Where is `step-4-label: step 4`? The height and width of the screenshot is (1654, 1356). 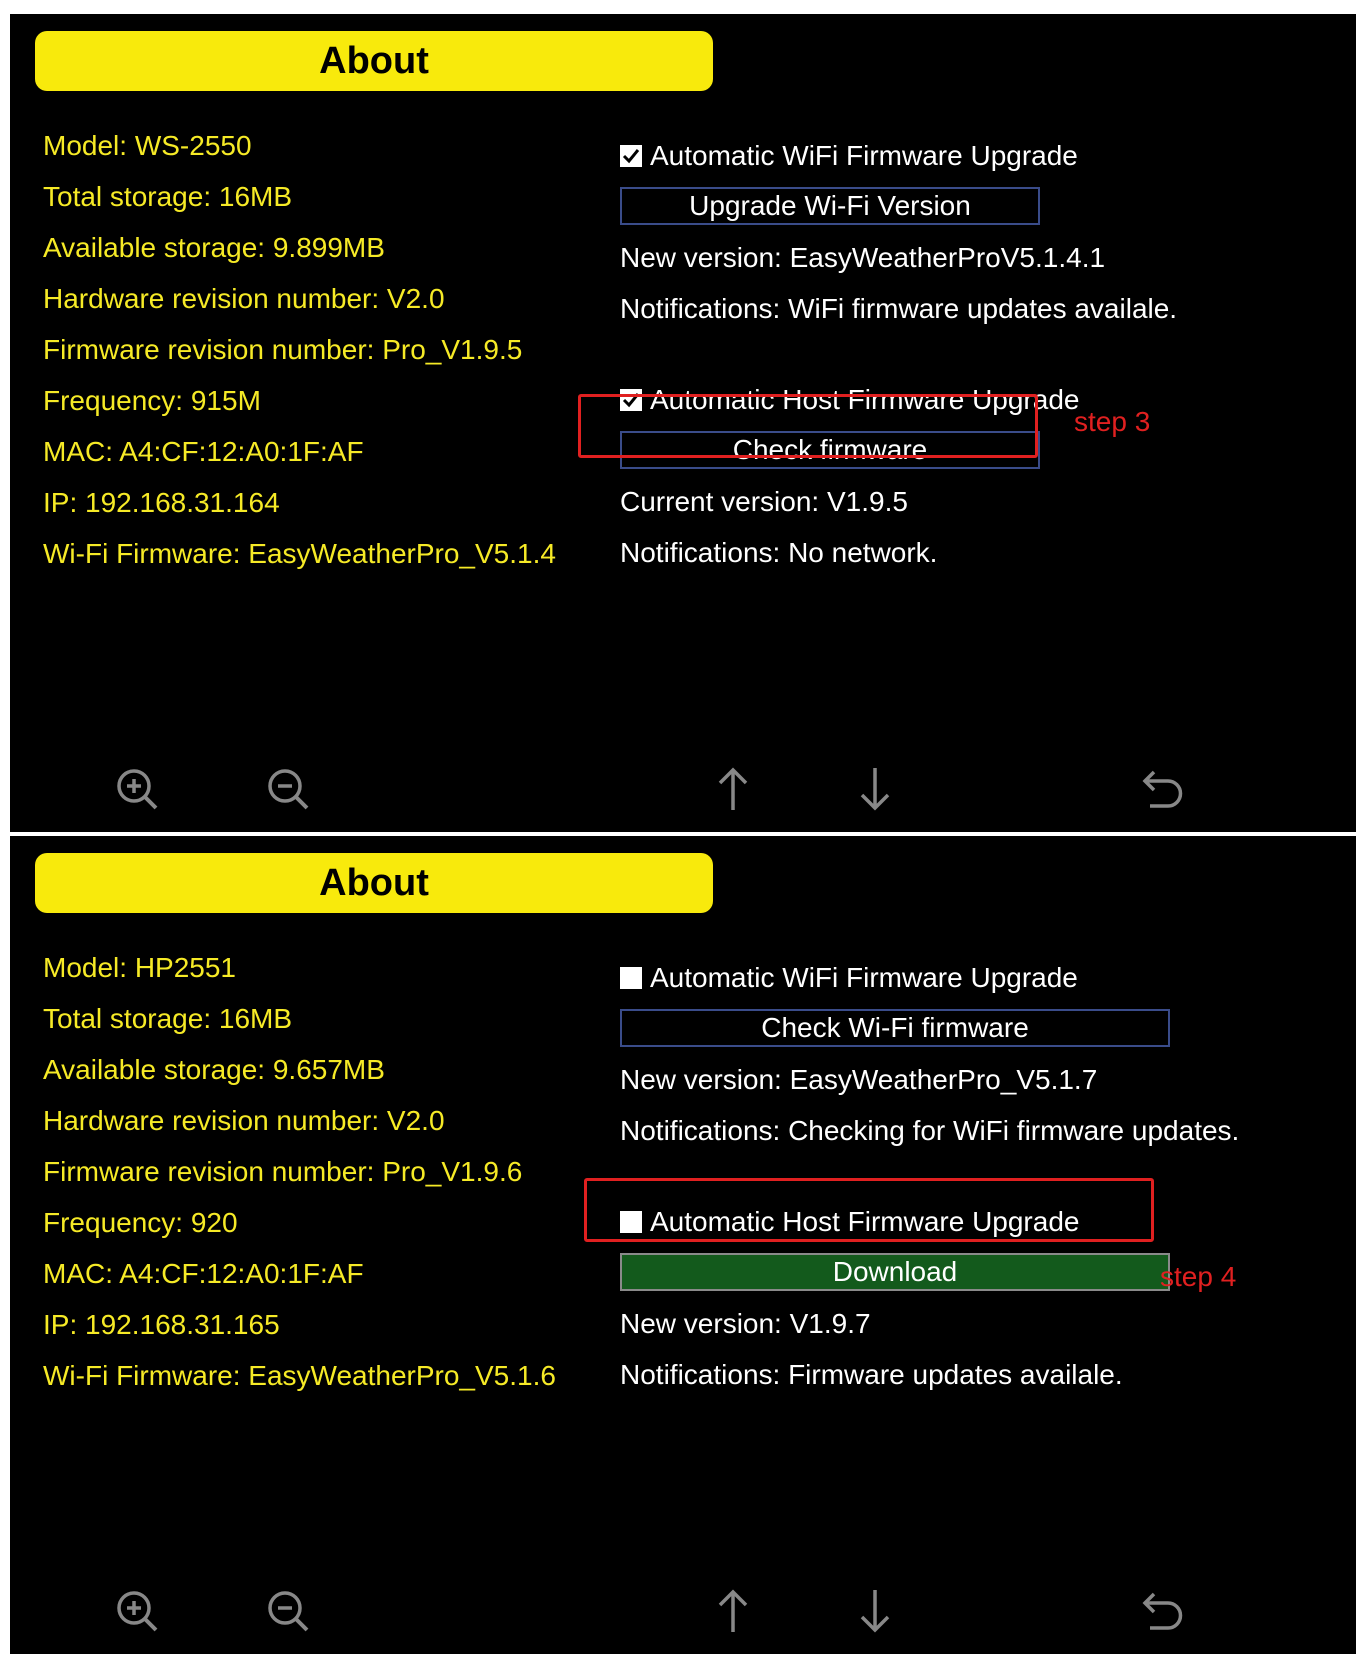
step-4-label: step 4 is located at coordinates (1198, 1276).